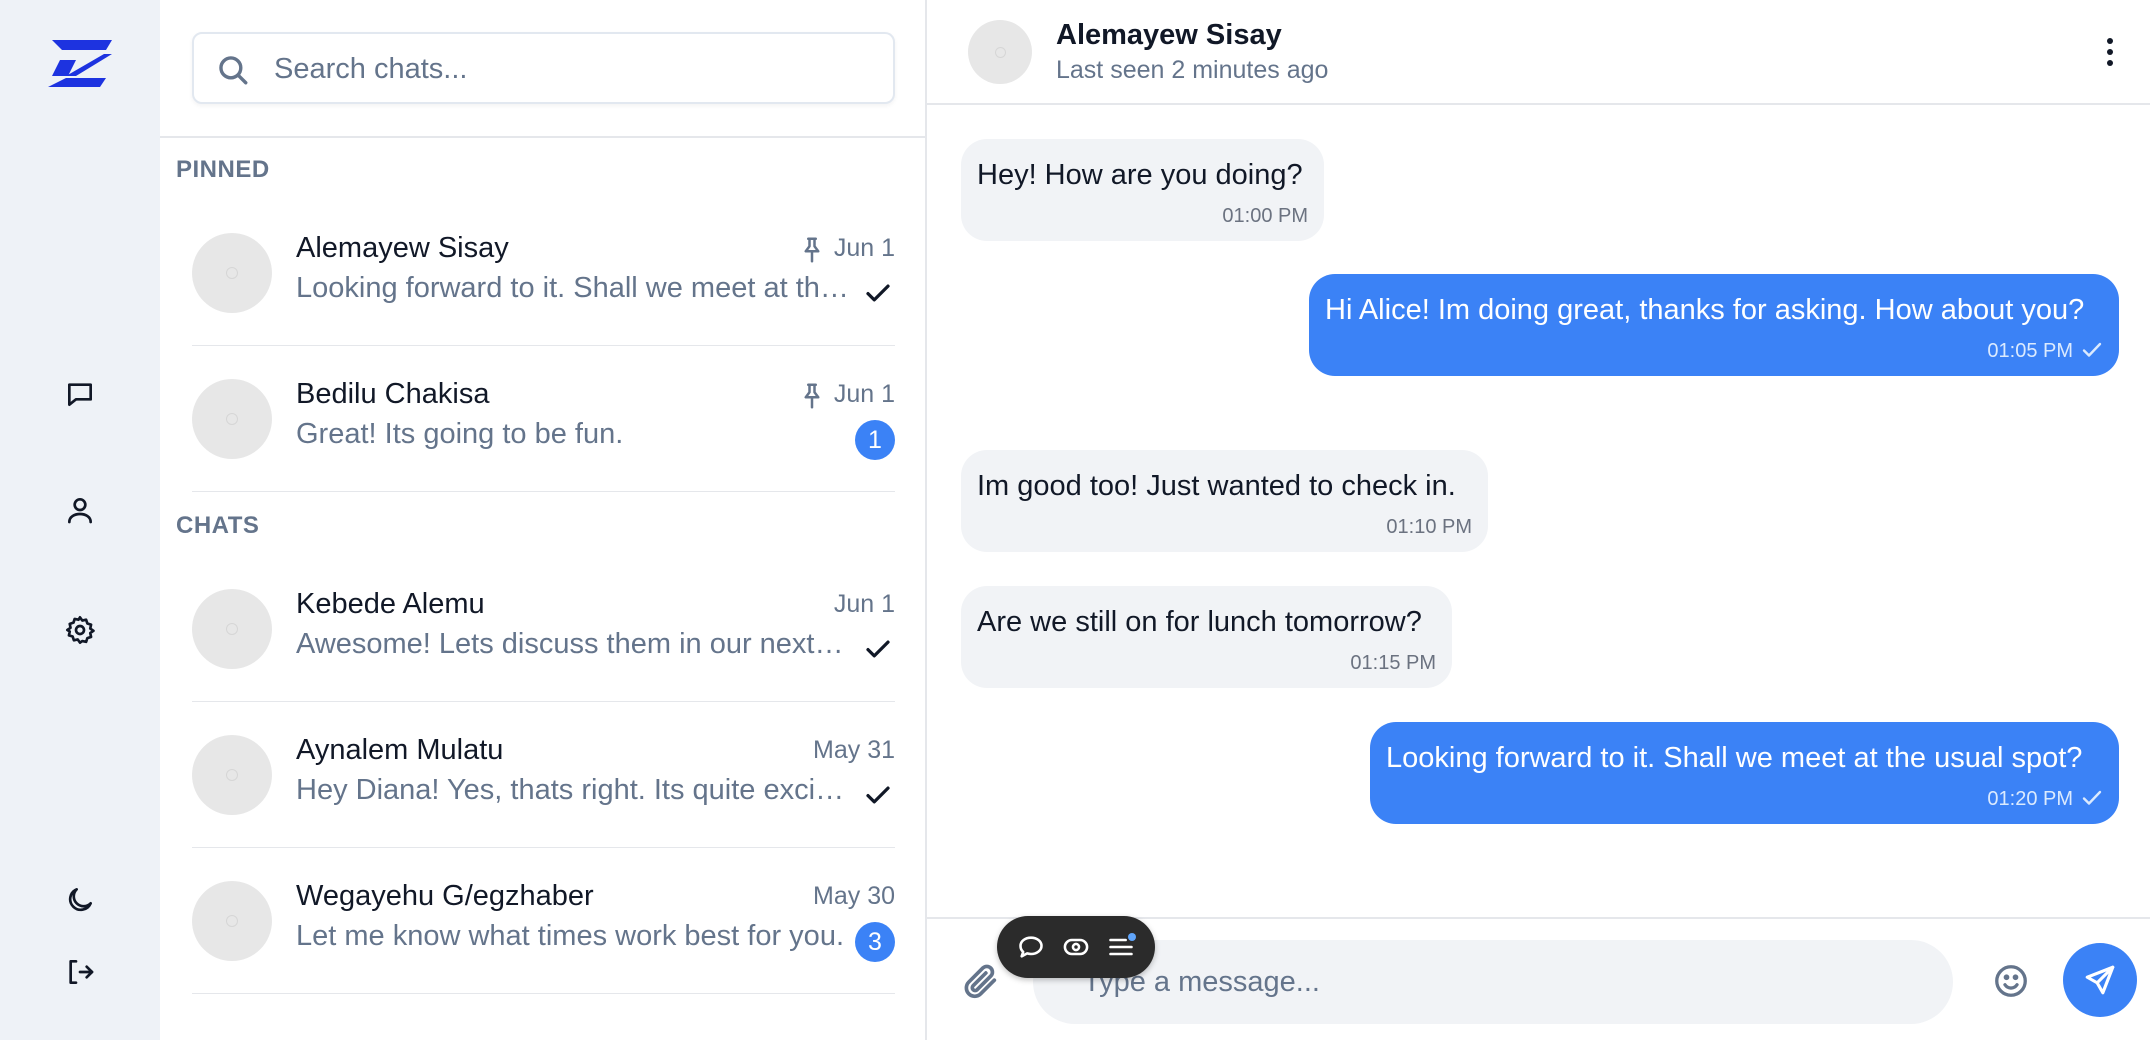 The image size is (2150, 1040). I want to click on view-button, so click(1076, 947).